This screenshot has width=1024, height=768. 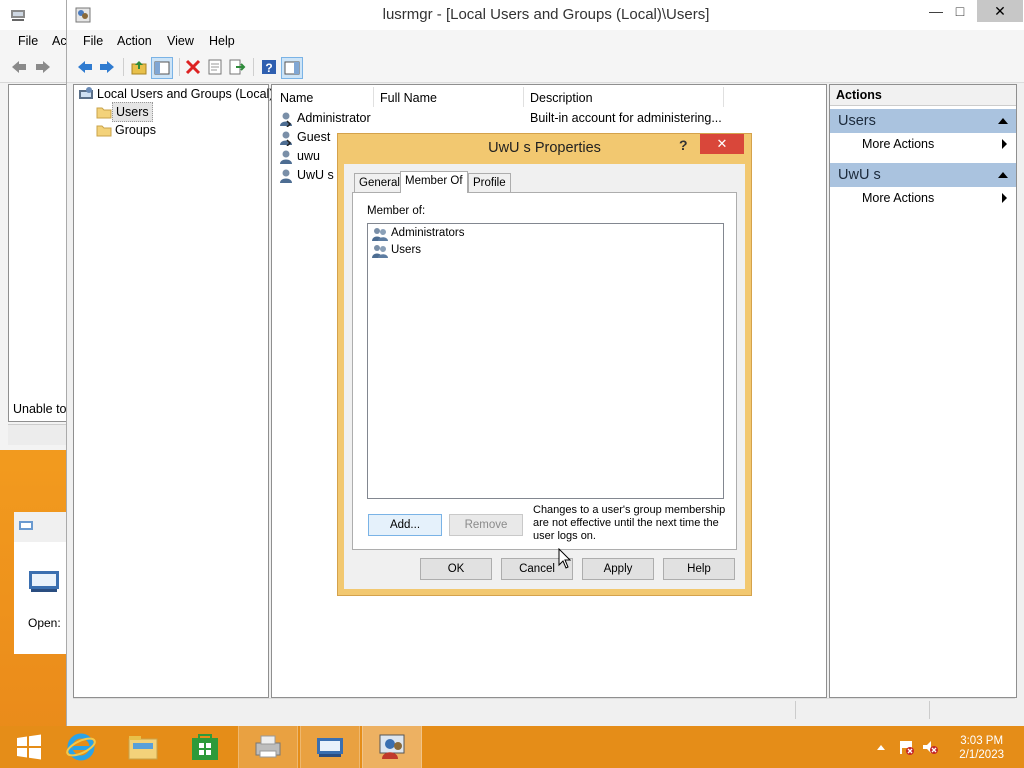 I want to click on ok-button: OK, so click(x=456, y=569).